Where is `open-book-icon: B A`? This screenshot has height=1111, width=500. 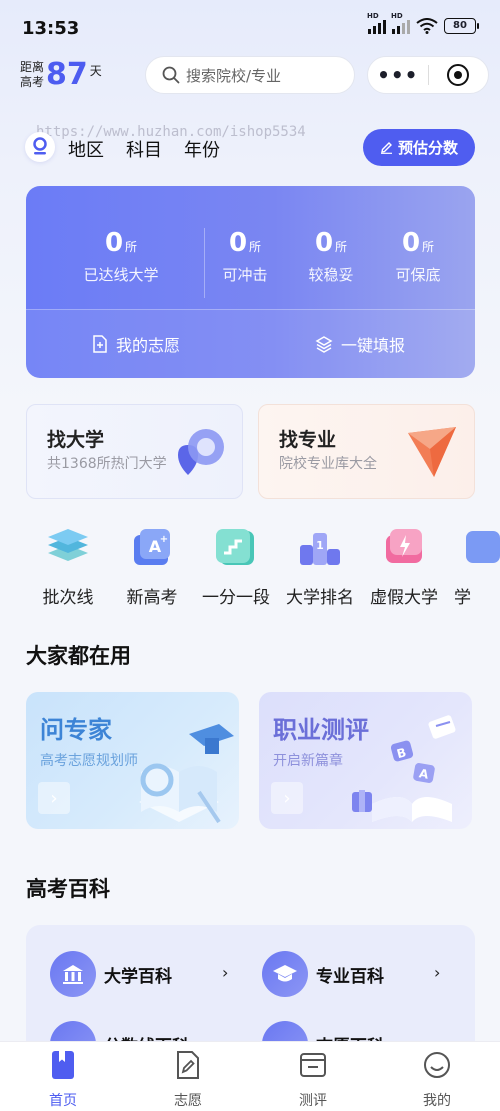 open-book-icon: B A is located at coordinates (404, 768).